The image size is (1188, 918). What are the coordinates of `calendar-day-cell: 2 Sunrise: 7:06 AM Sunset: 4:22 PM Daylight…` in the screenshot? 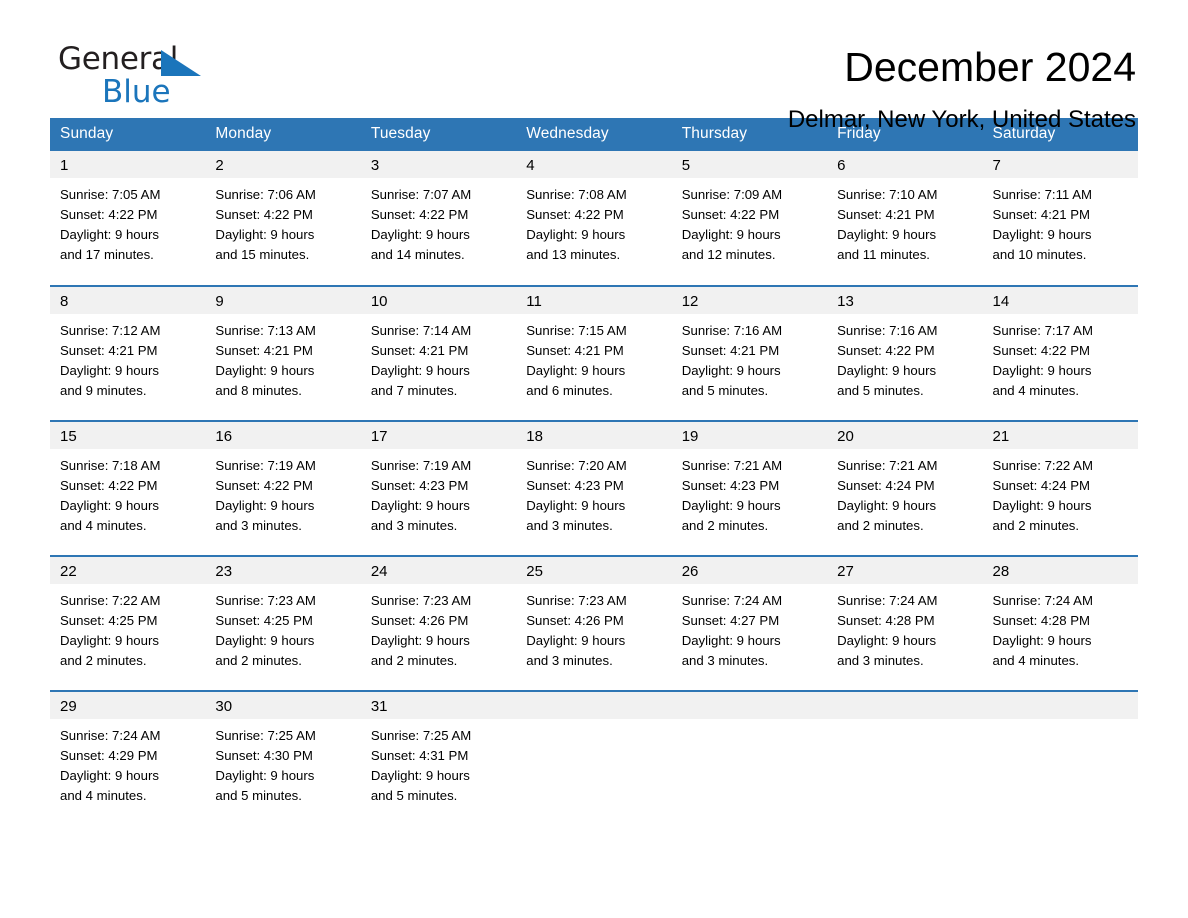 It's located at (283, 218).